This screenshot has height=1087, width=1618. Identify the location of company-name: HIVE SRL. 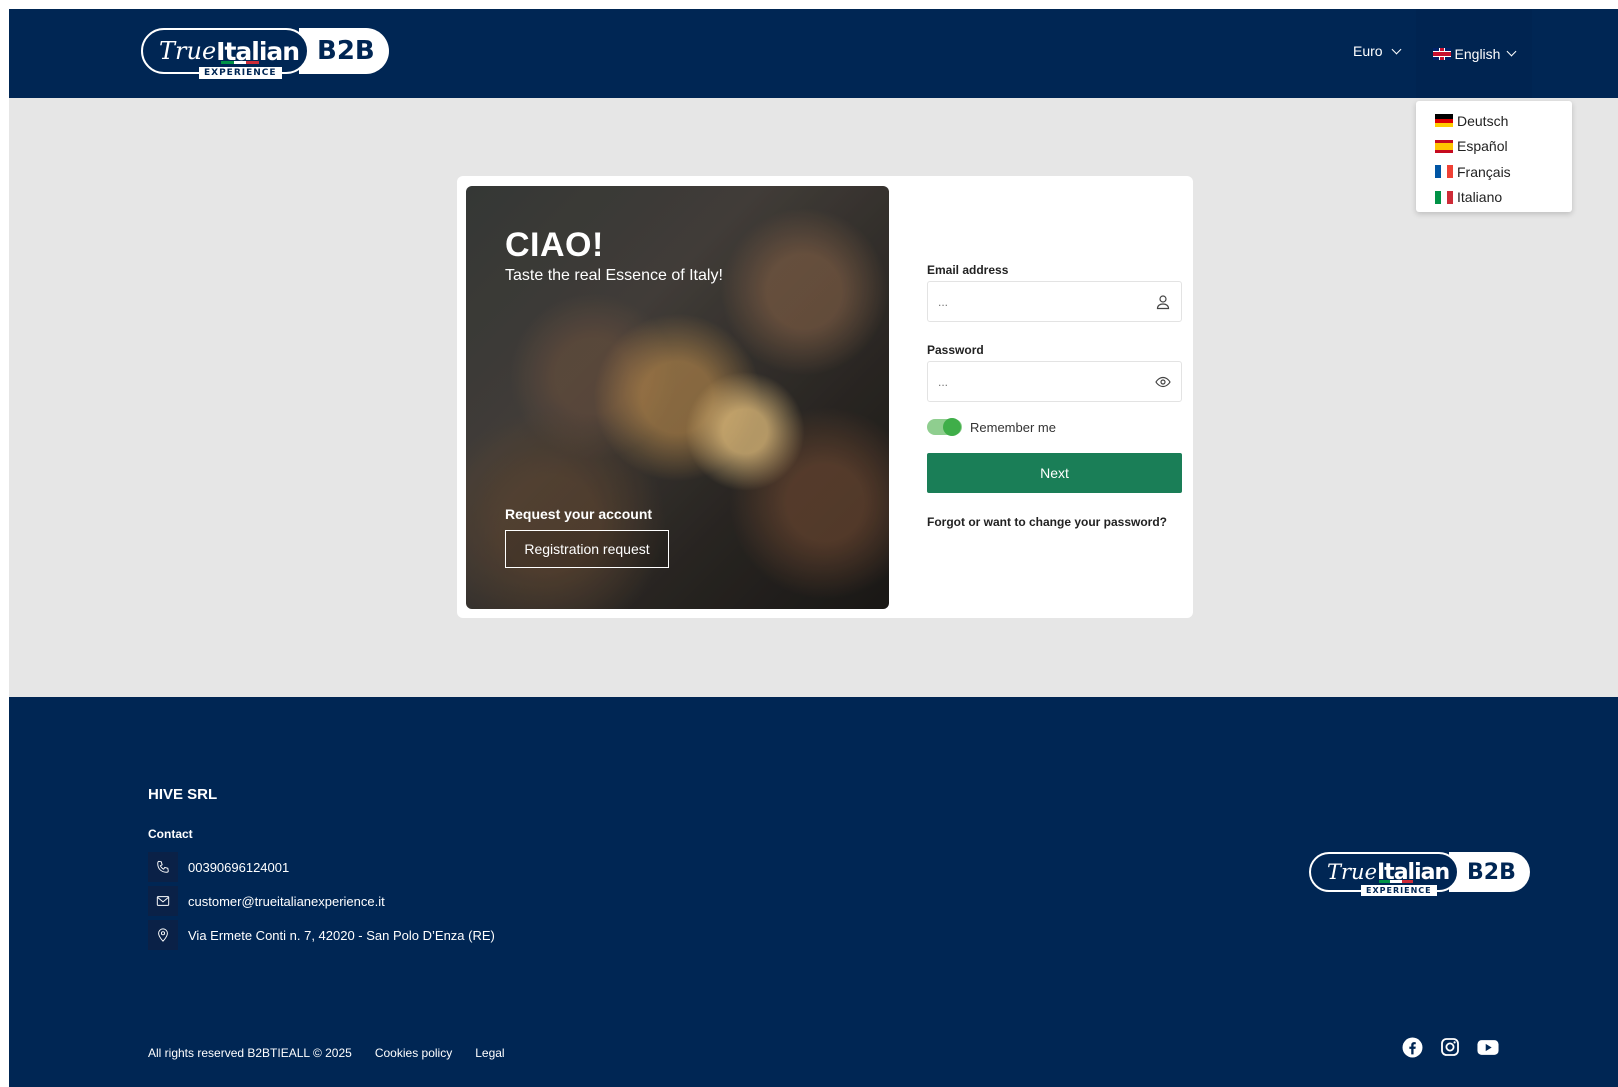
(183, 794).